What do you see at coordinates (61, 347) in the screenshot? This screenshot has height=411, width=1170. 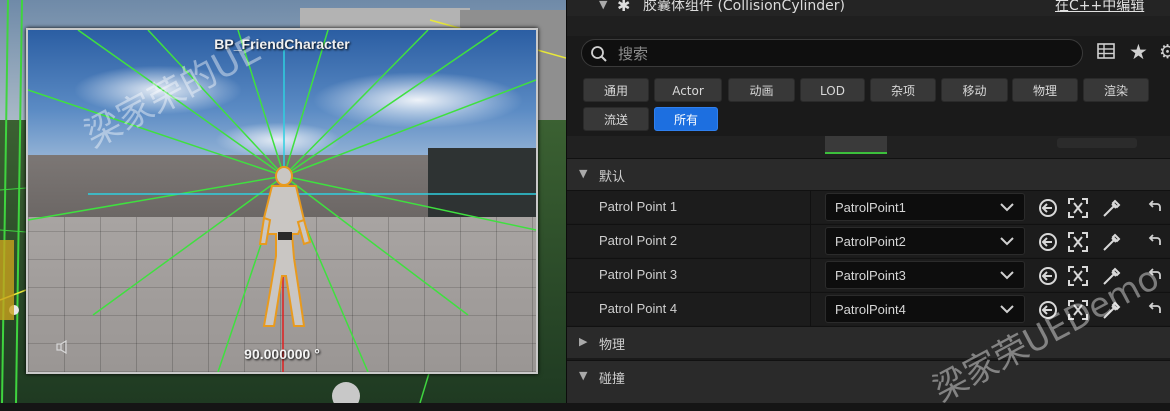 I see `speaker-icon` at bounding box center [61, 347].